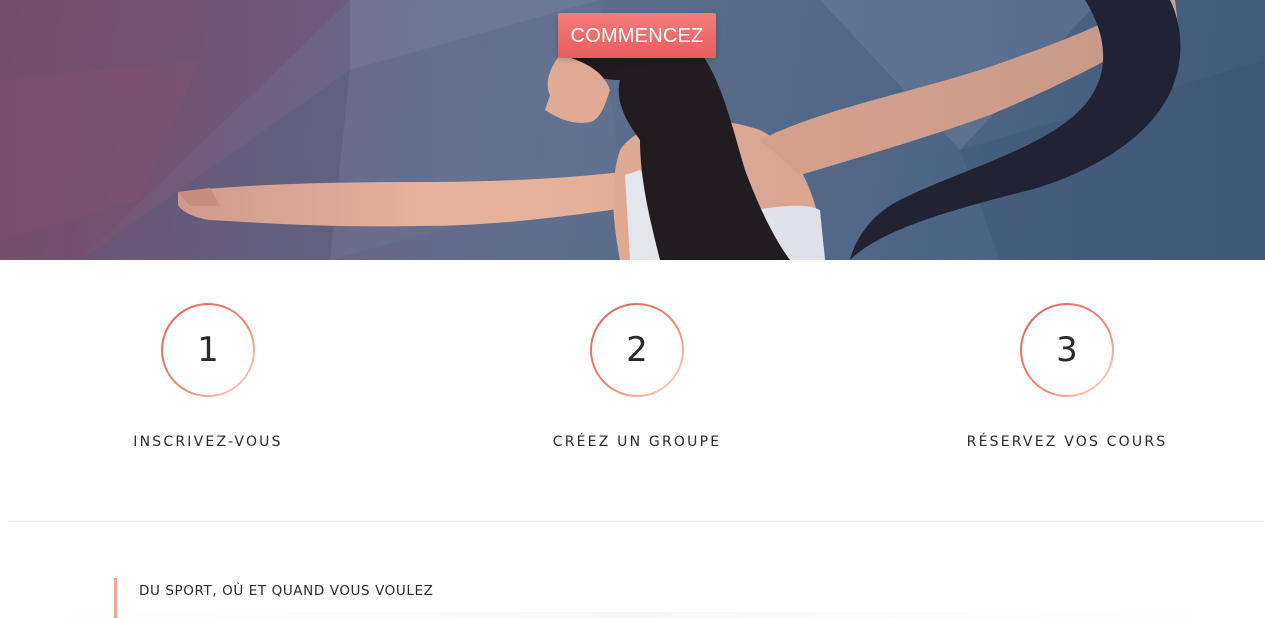 The image size is (1265, 618). I want to click on step-1: 1 INSCRIVEZ-VOUS, so click(208, 376).